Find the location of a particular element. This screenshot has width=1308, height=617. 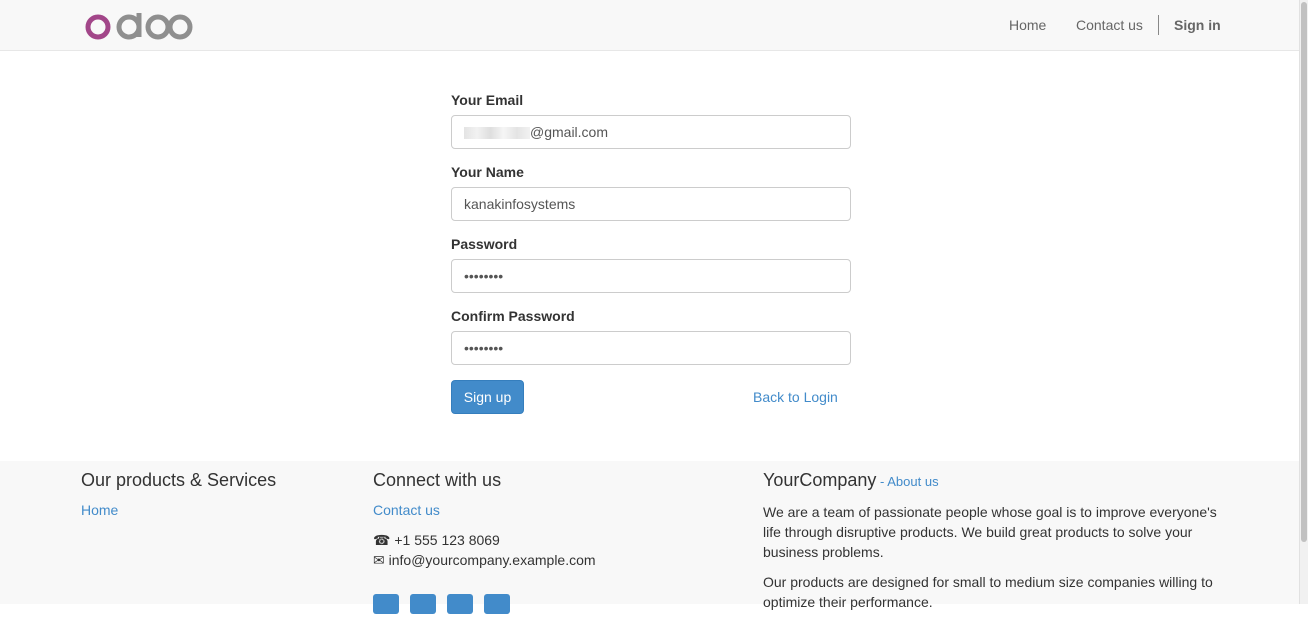

top-navbar: Home Contact us Sign in is located at coordinates (650, 25).